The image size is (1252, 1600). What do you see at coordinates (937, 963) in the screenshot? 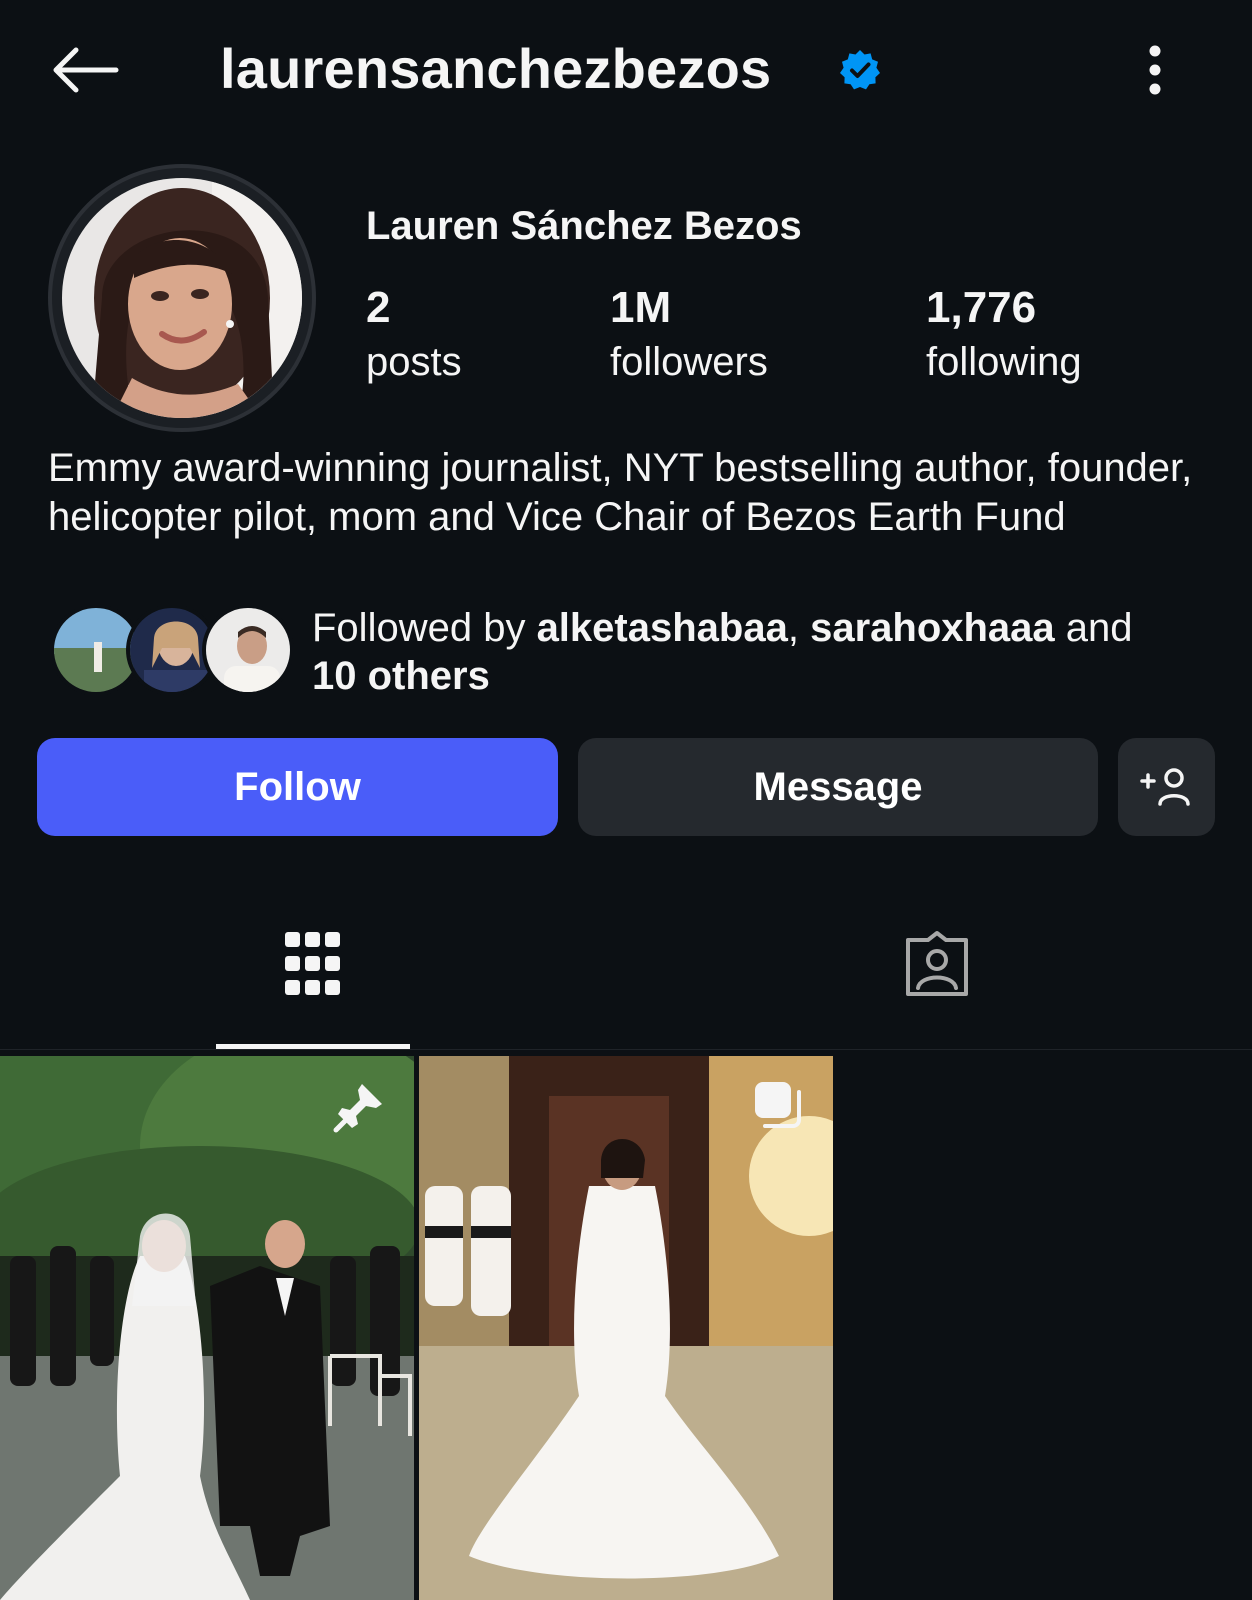
I see `tagged-person-icon` at bounding box center [937, 963].